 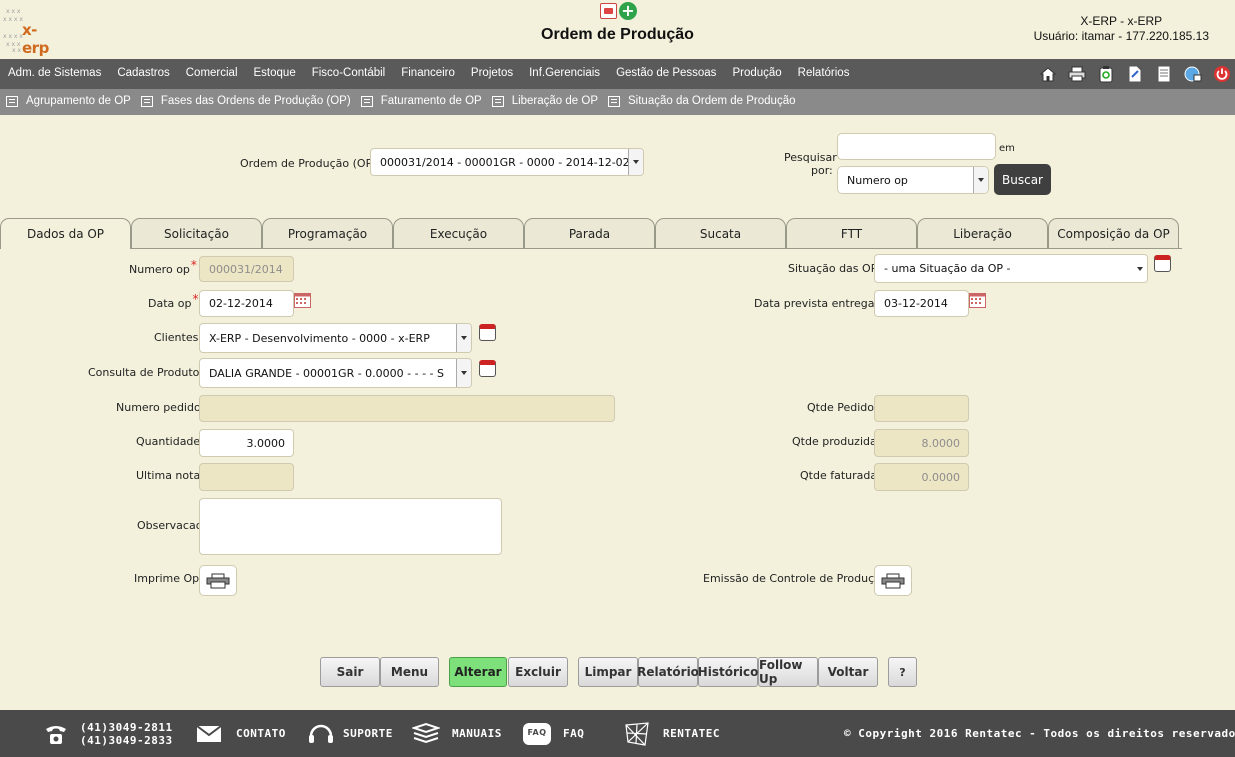 I want to click on numero-op-label: Numero op*, so click(x=163, y=267).